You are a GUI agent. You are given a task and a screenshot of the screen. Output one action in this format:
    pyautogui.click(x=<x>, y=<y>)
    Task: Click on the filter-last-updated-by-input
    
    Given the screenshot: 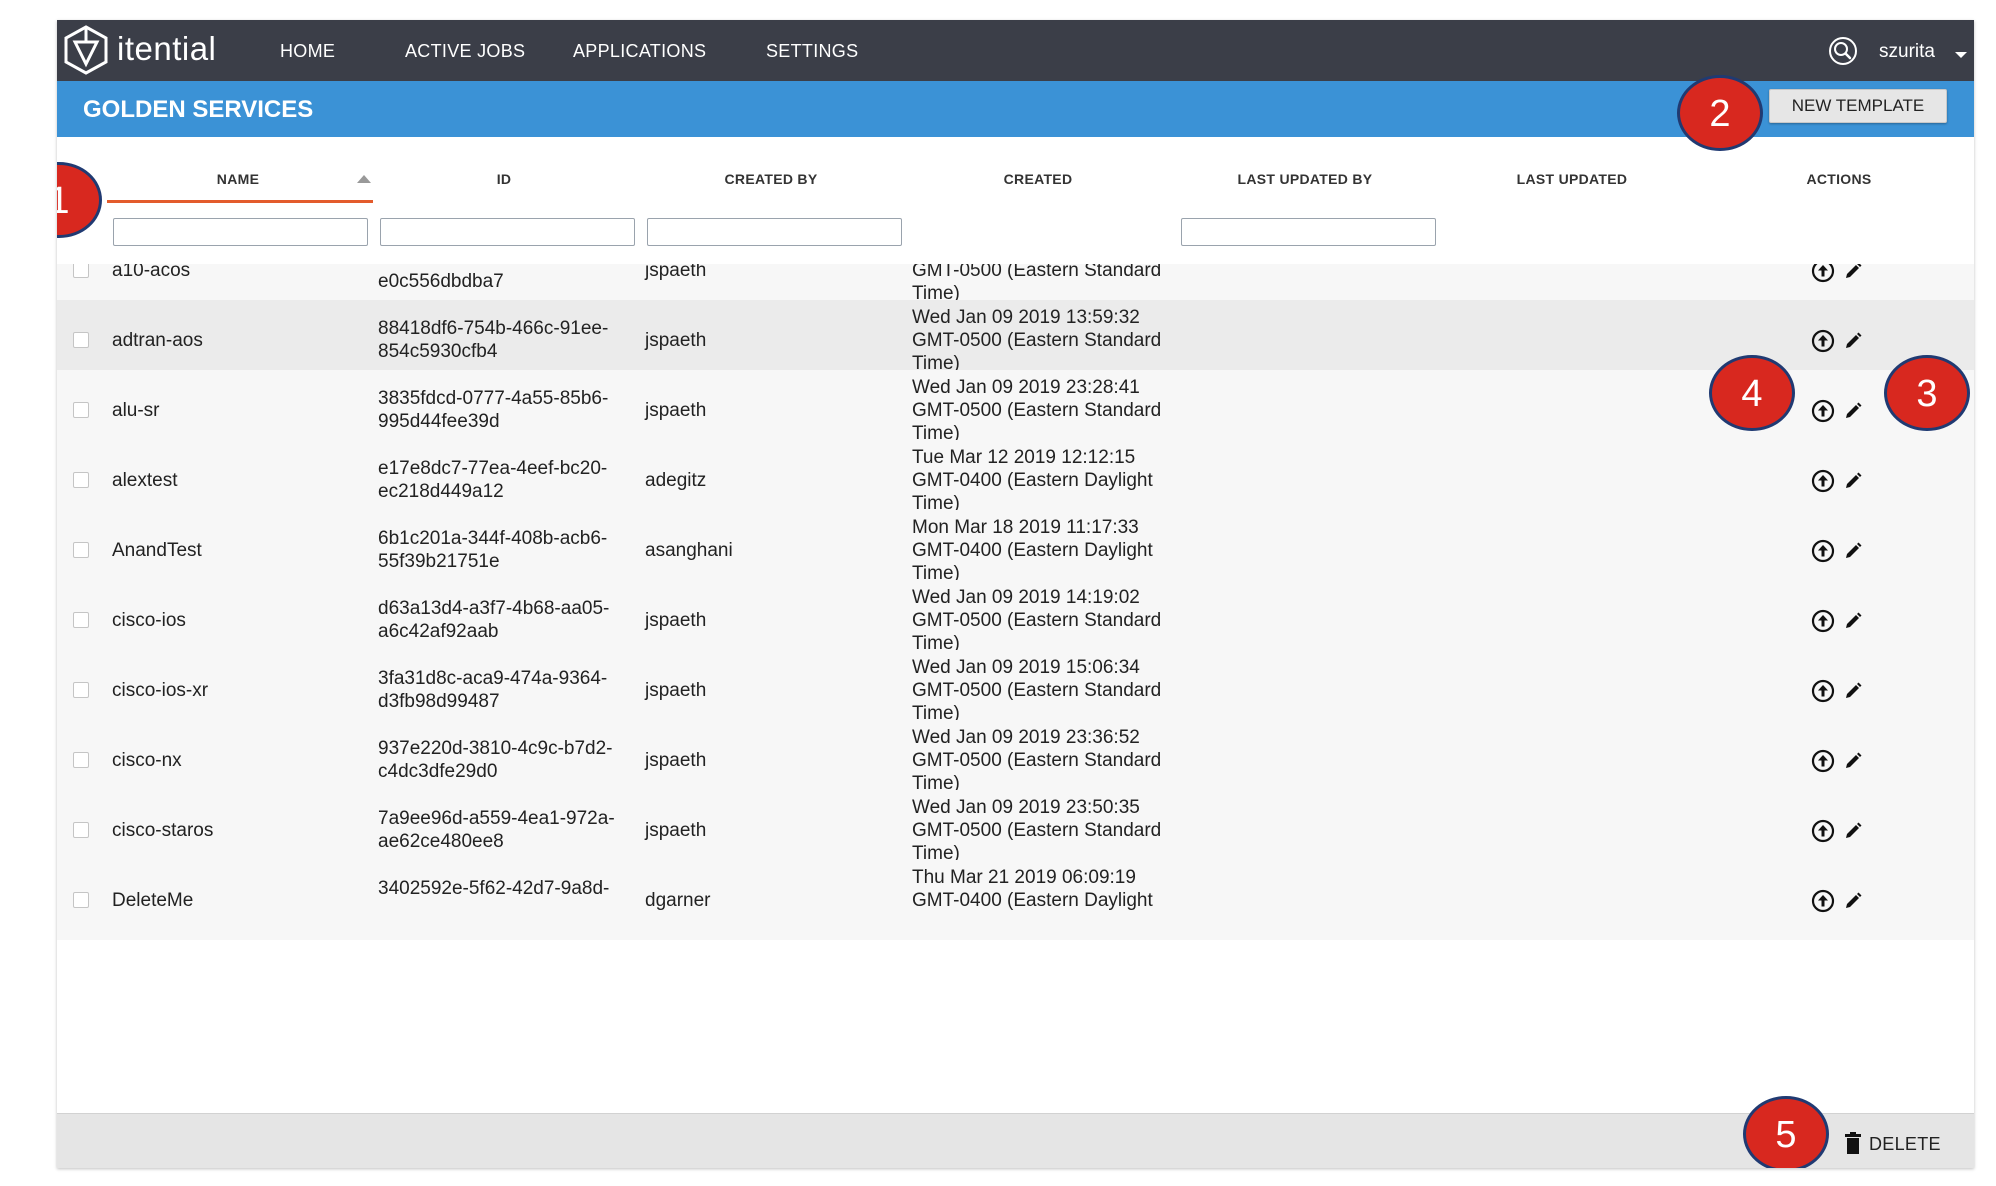 What is the action you would take?
    pyautogui.click(x=1308, y=232)
    